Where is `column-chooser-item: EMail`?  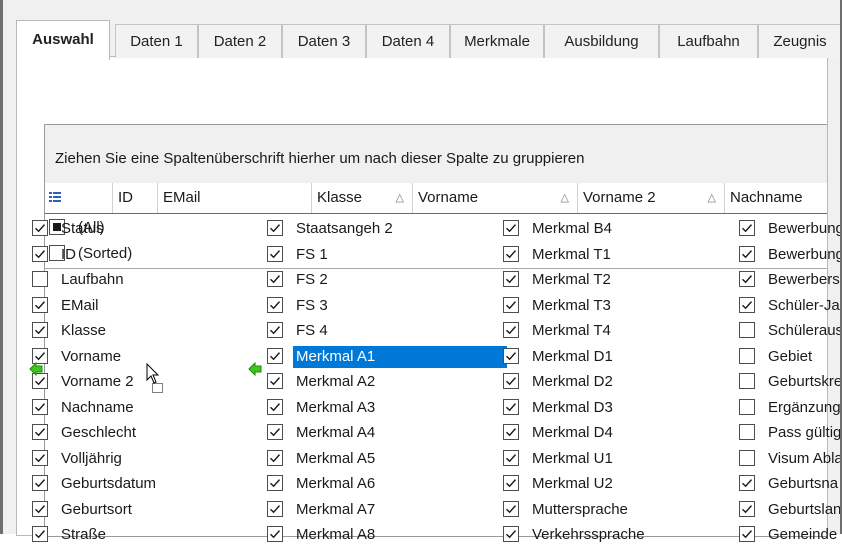 column-chooser-item: EMail is located at coordinates (148, 307).